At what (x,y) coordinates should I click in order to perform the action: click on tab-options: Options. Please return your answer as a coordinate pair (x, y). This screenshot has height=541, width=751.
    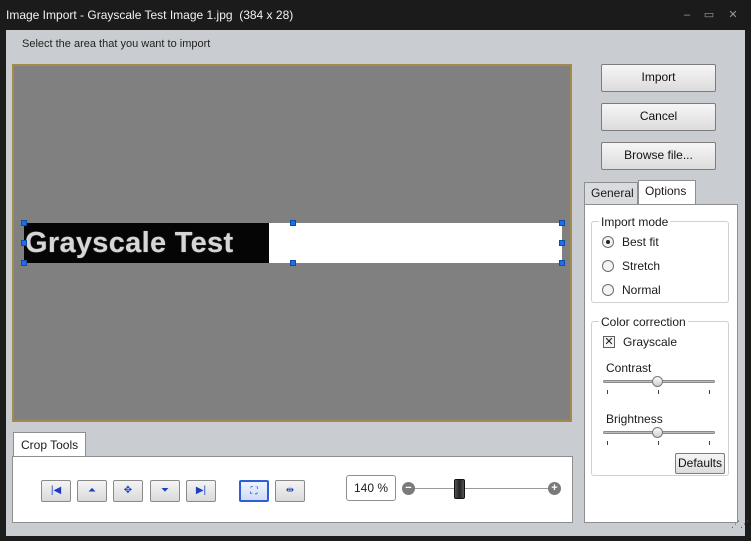
    Looking at the image, I should click on (667, 192).